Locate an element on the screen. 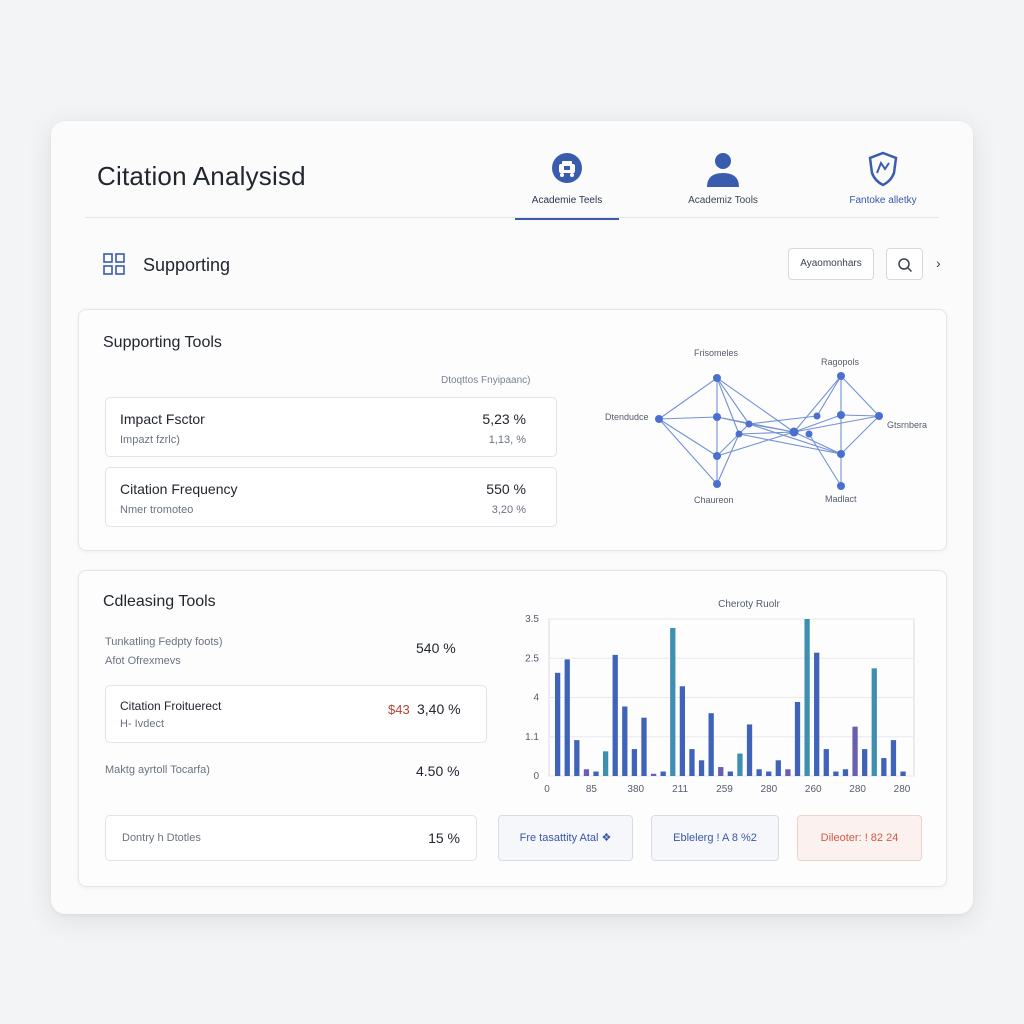 The width and height of the screenshot is (1024, 1024). chart-title: Cheroty Ruolr is located at coordinates (749, 604).